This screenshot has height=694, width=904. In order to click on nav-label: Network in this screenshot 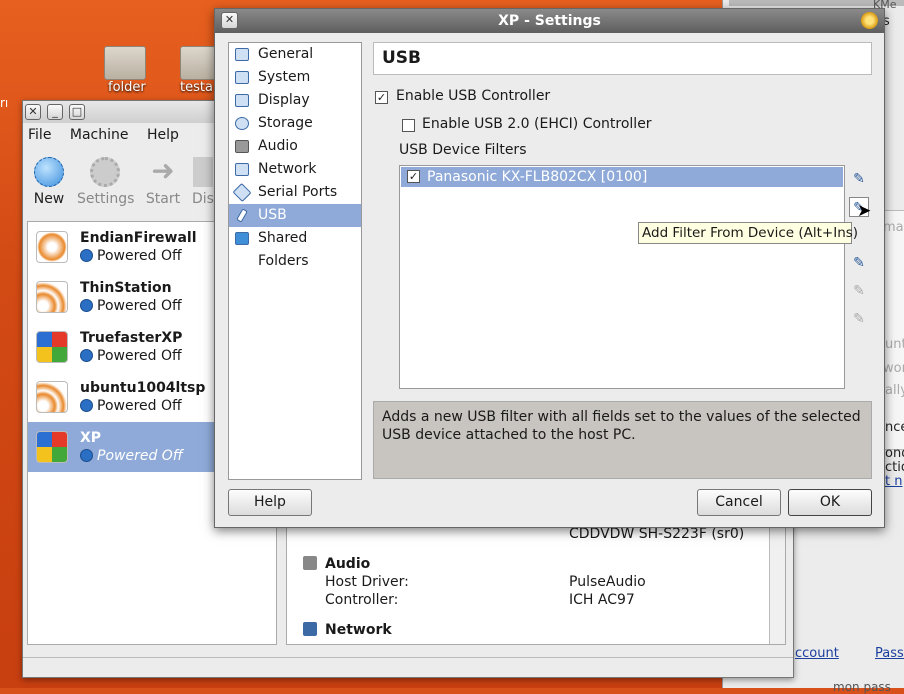, I will do `click(287, 169)`.